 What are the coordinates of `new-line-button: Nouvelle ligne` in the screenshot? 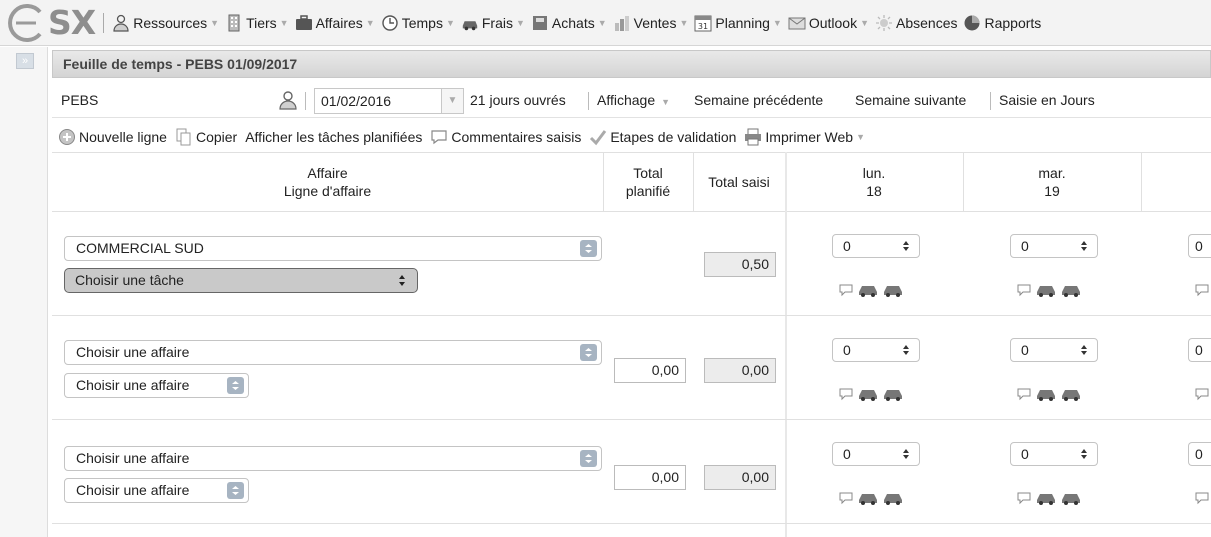 It's located at (112, 137).